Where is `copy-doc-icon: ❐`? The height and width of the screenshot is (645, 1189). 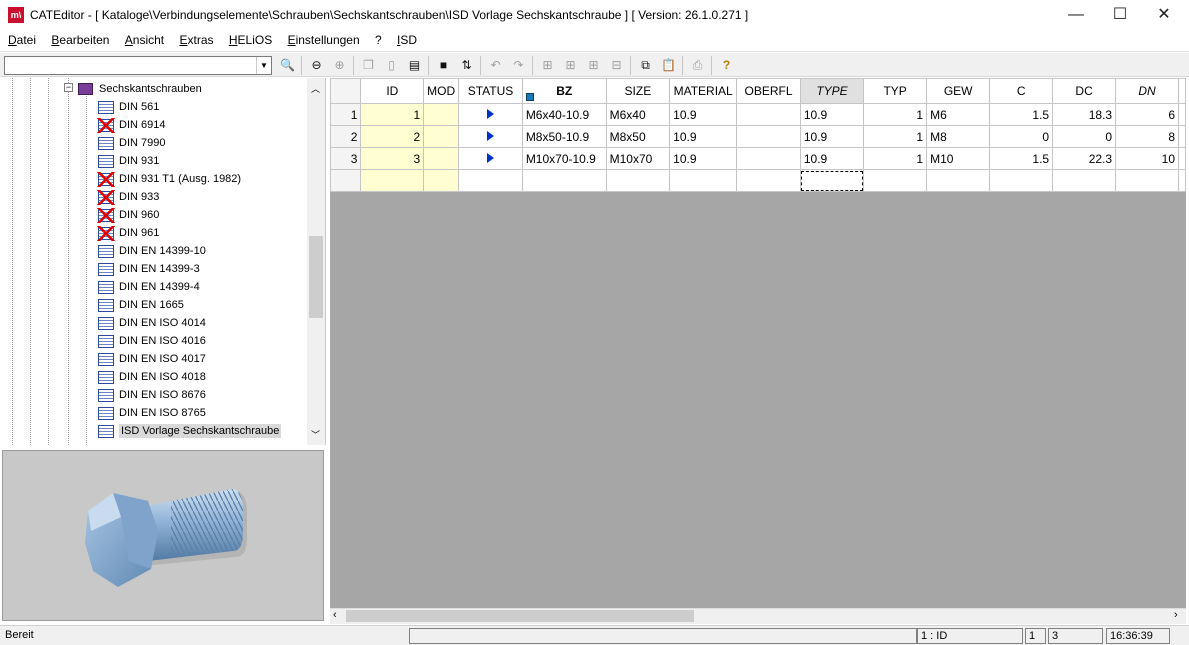
copy-doc-icon: ❐ is located at coordinates (368, 65).